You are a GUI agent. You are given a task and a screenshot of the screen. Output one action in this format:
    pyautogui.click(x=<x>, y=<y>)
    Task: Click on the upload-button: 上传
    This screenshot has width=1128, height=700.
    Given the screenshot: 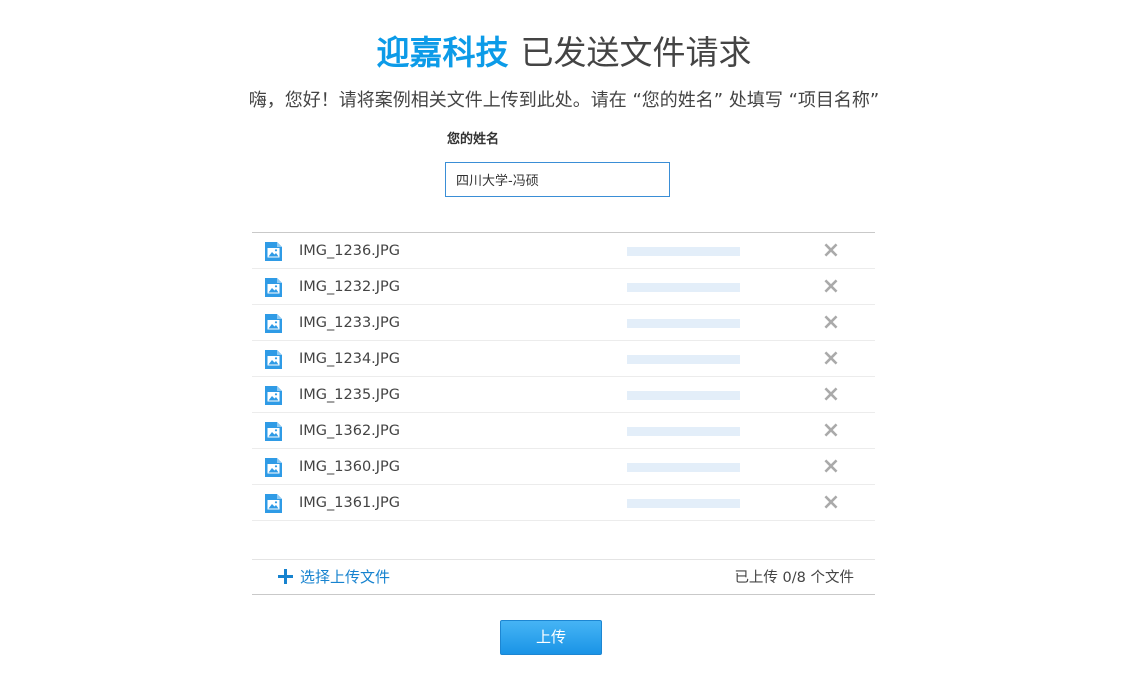 What is the action you would take?
    pyautogui.click(x=551, y=637)
    